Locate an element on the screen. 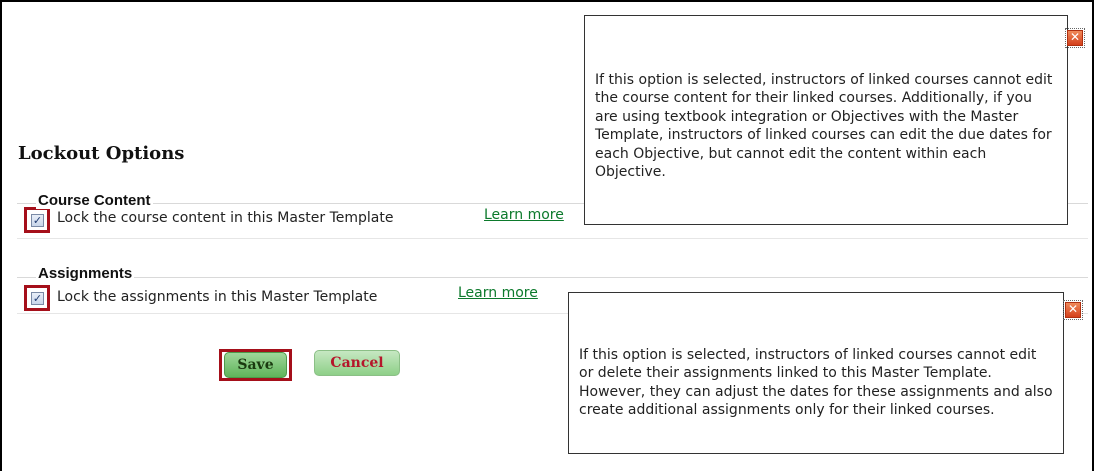  course-content-checkbox: ✓ is located at coordinates (37, 220).